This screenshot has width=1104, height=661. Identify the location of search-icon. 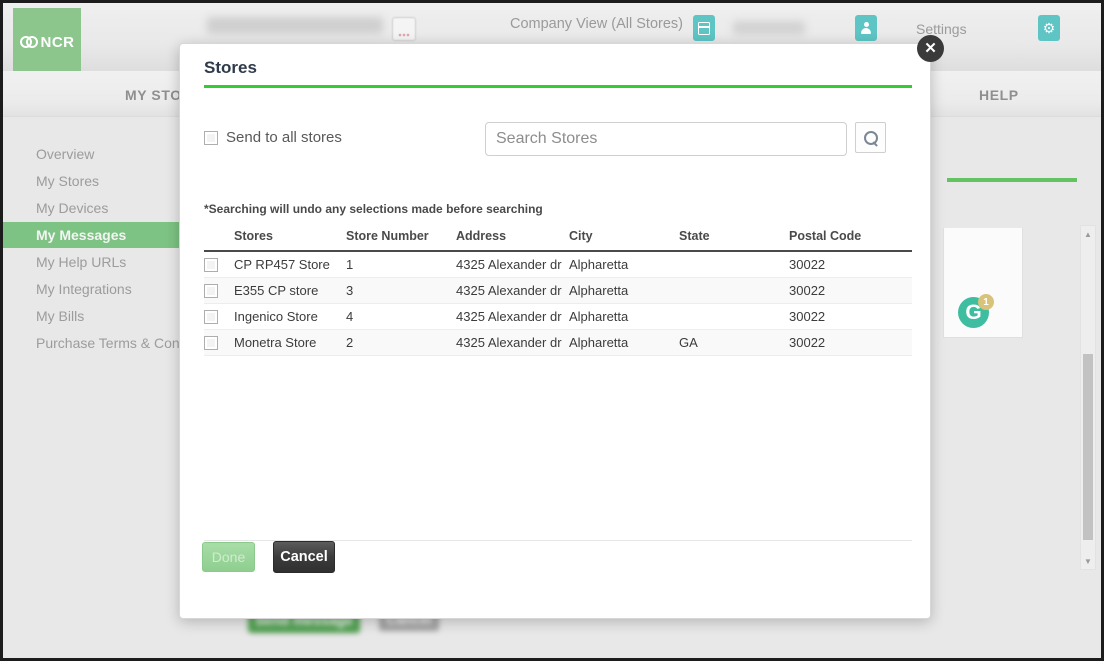
(871, 138).